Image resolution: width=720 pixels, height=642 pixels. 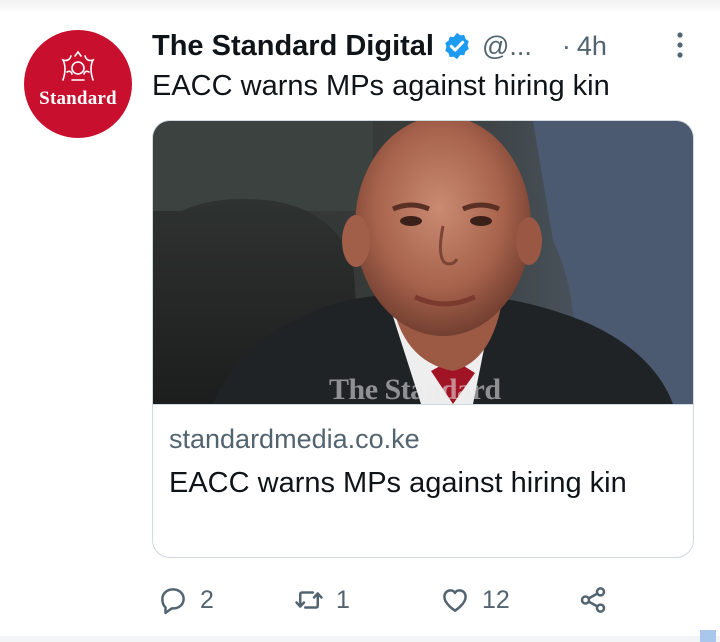 I want to click on heart-icon, so click(x=455, y=600).